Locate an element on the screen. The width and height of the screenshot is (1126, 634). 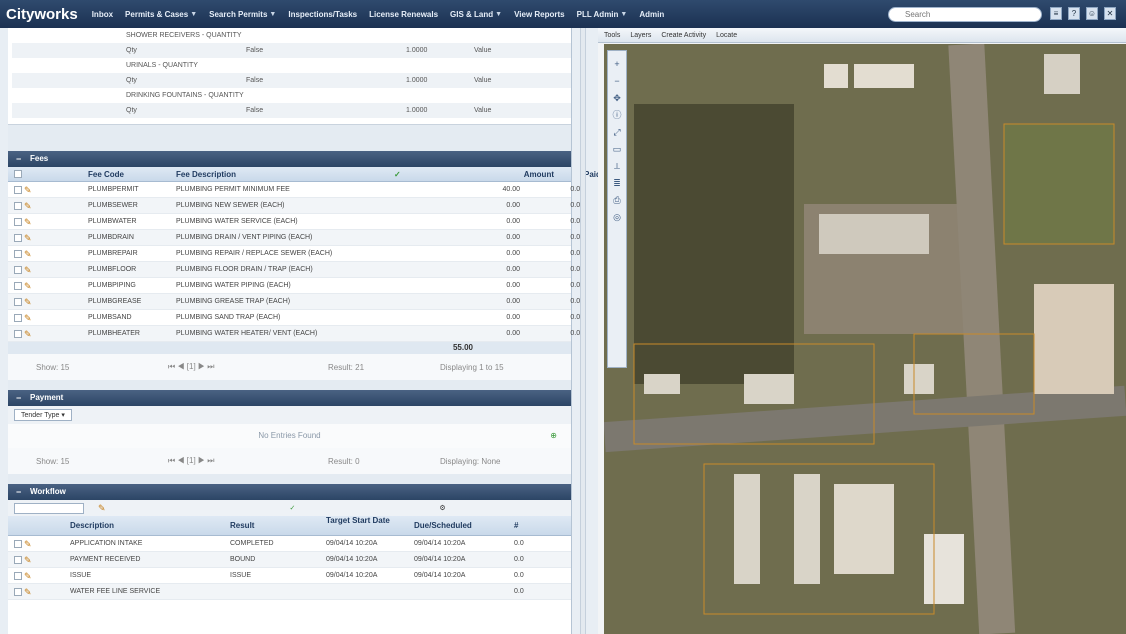
user-icon: ☺ is located at coordinates (1092, 13).